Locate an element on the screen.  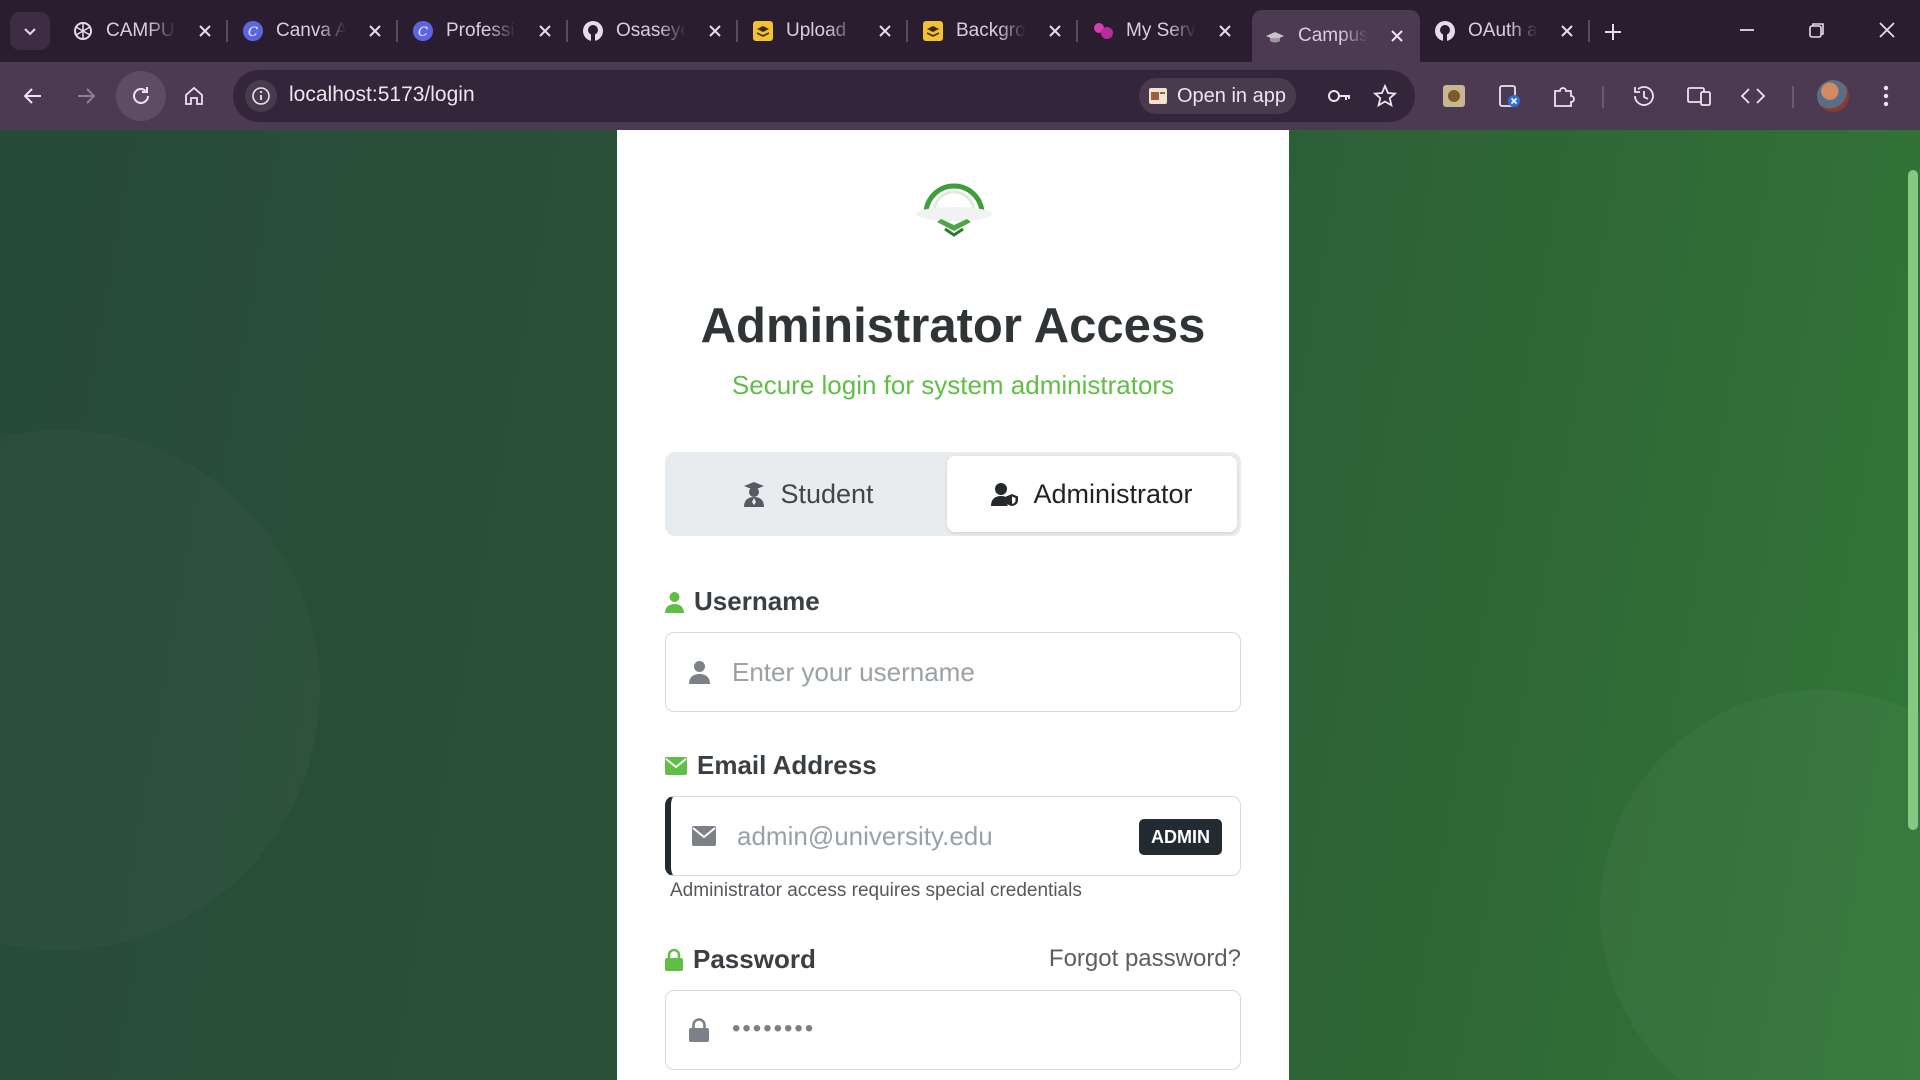
browser-toolbar: localhost:5173/login Open in app is located at coordinates (960, 96).